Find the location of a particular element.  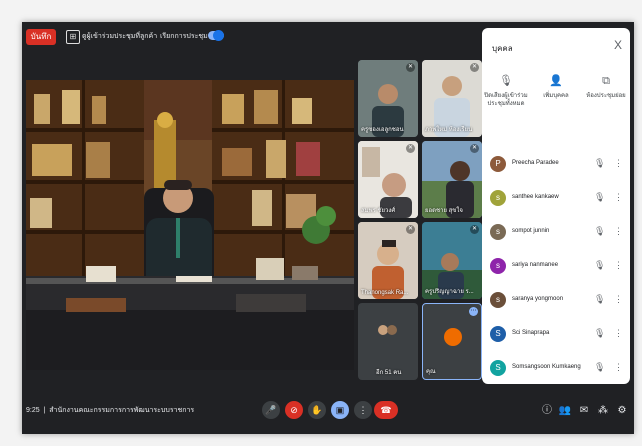

participant-row: S Somsangsoon Kumkaeng 🎙 ⋮ is located at coordinates (558, 370).